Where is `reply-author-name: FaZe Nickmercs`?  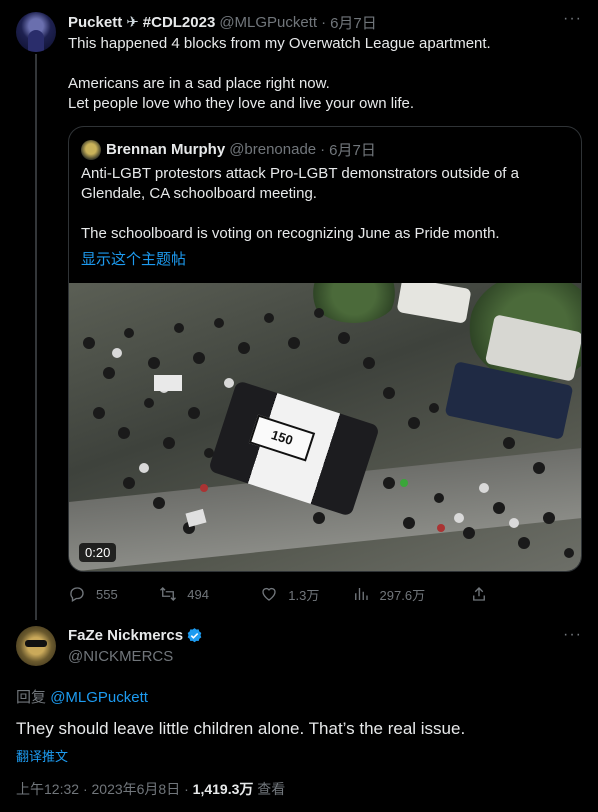 reply-author-name: FaZe Nickmercs is located at coordinates (125, 635).